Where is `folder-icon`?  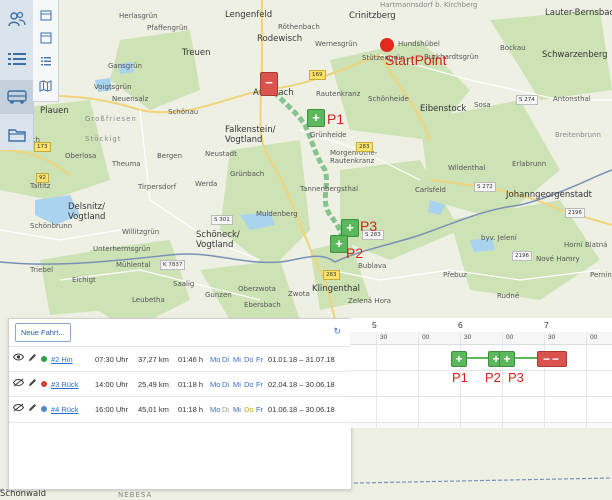
folder-icon is located at coordinates (16, 135).